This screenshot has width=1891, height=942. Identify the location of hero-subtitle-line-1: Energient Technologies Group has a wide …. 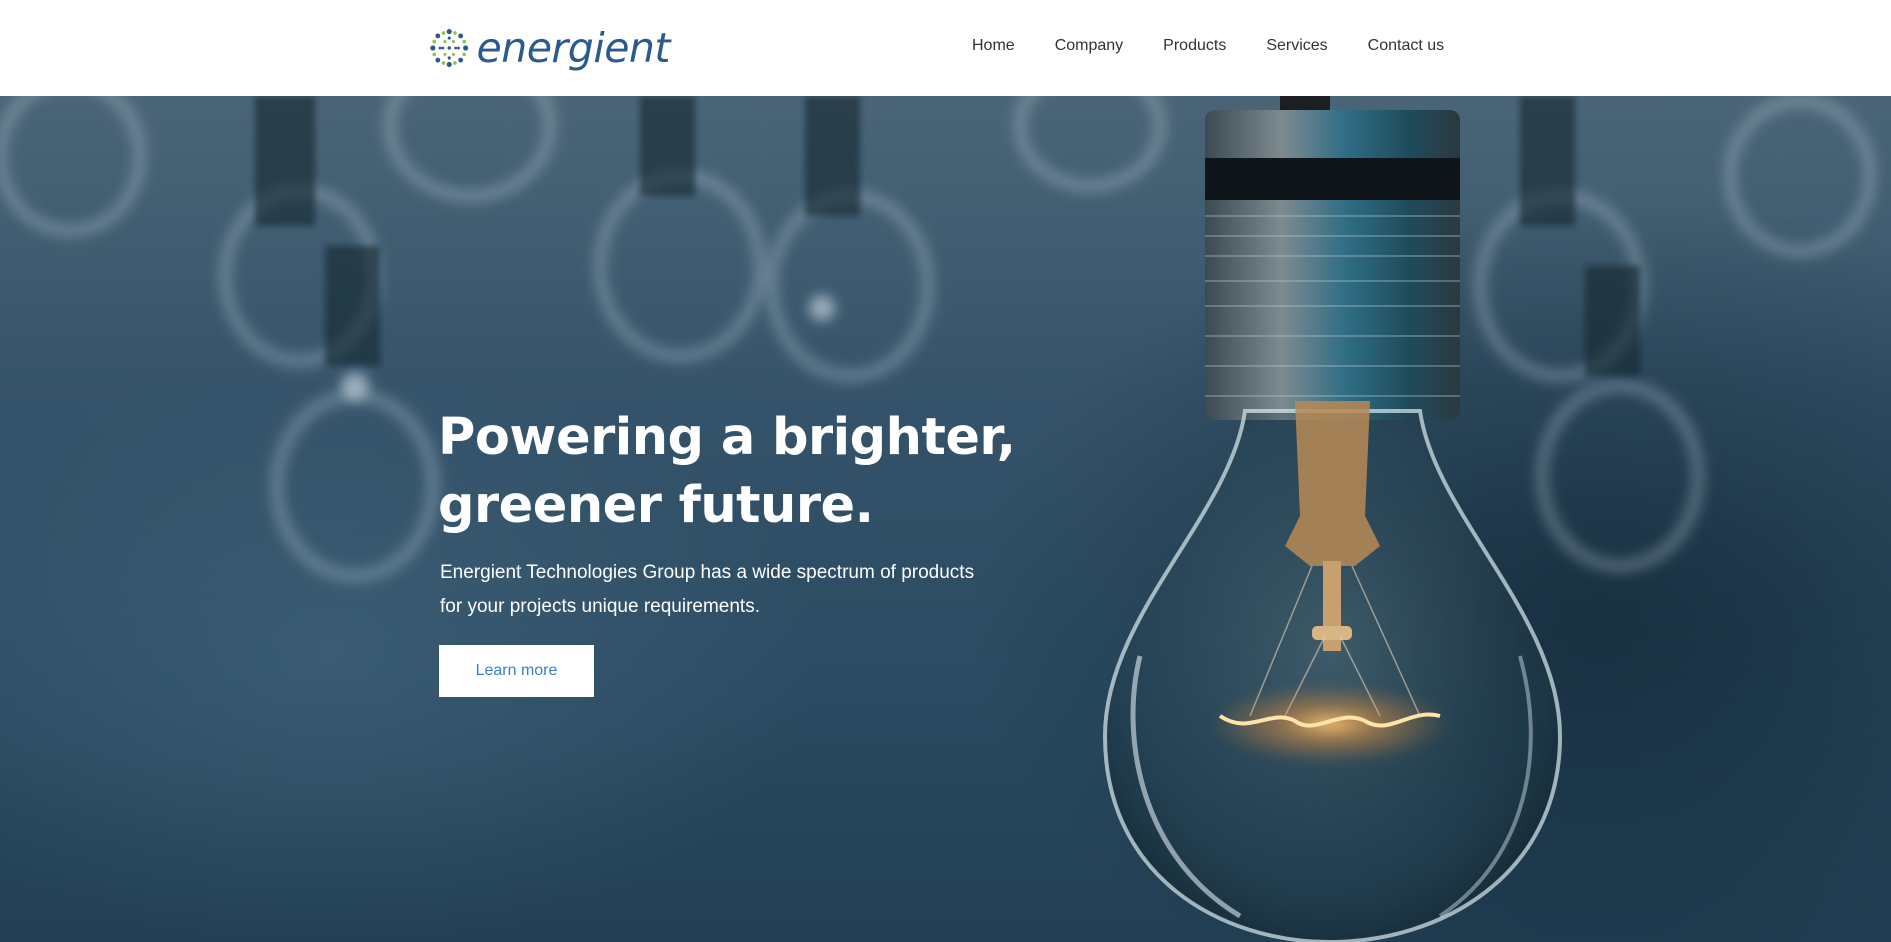
(707, 572).